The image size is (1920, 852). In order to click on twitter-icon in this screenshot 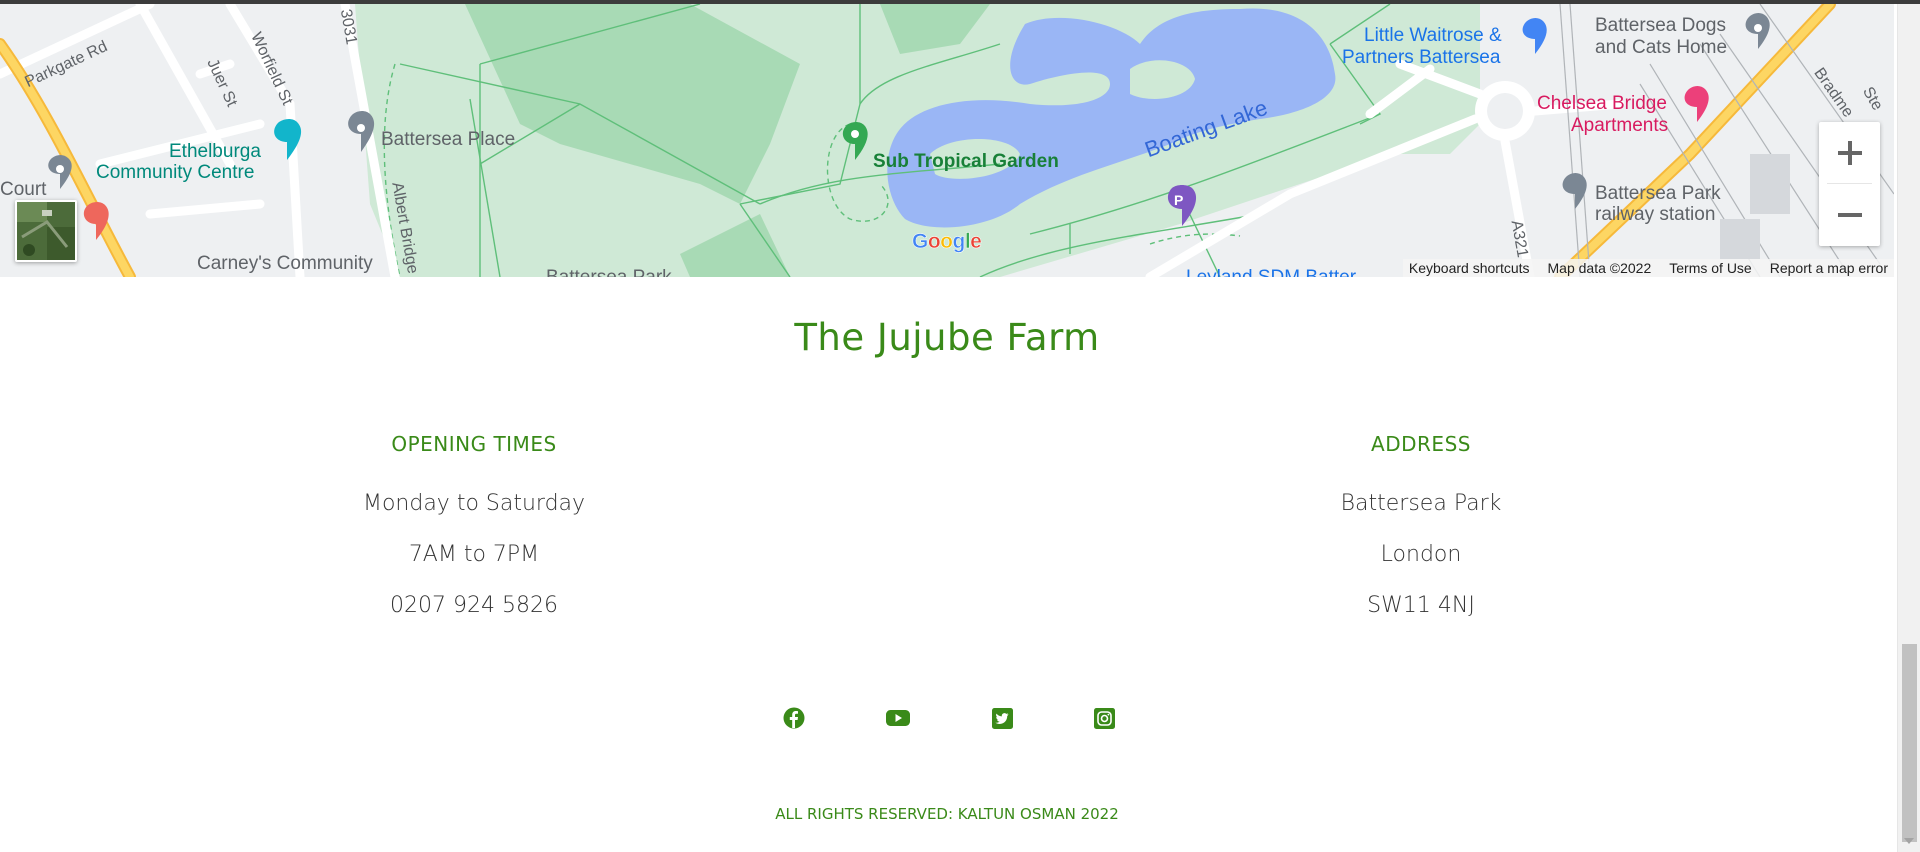, I will do `click(1002, 718)`.